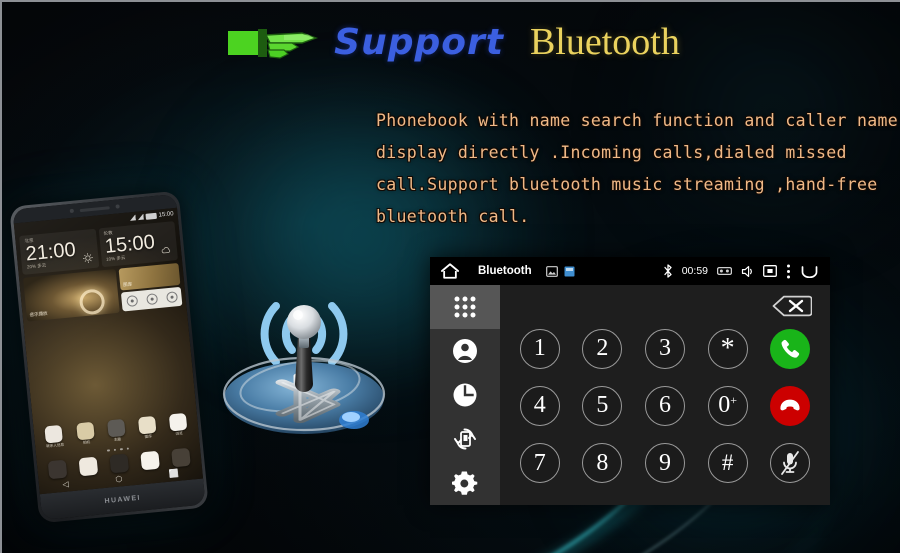 This screenshot has height=553, width=900. Describe the element at coordinates (87, 258) in the screenshot. I see `sun-icon` at that location.